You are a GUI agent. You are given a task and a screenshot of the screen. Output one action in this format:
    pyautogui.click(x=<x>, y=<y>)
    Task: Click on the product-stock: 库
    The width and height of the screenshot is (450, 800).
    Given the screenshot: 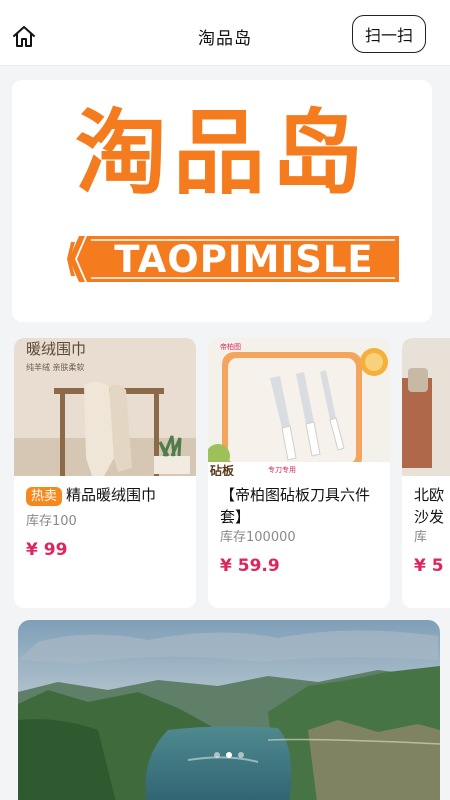 What is the action you would take?
    pyautogui.click(x=421, y=537)
    